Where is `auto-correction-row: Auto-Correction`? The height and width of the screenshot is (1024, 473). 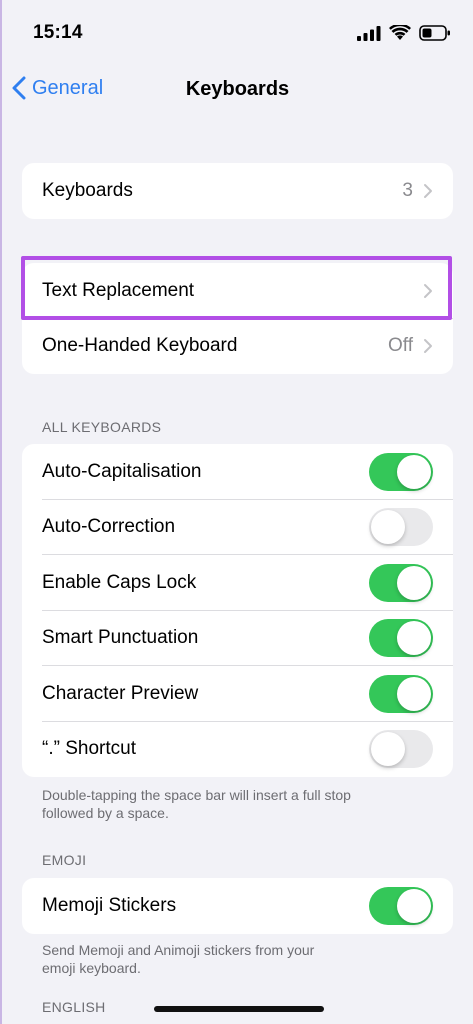 auto-correction-row: Auto-Correction is located at coordinates (237, 527).